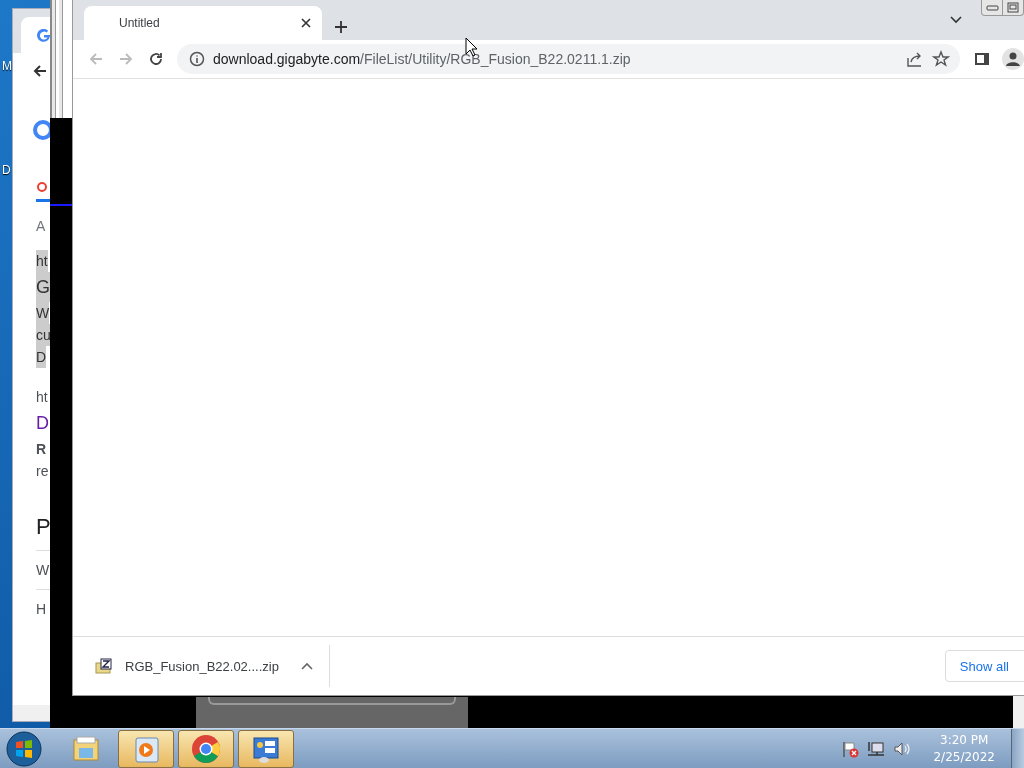 The image size is (1024, 768). I want to click on result-text: A, so click(41, 226).